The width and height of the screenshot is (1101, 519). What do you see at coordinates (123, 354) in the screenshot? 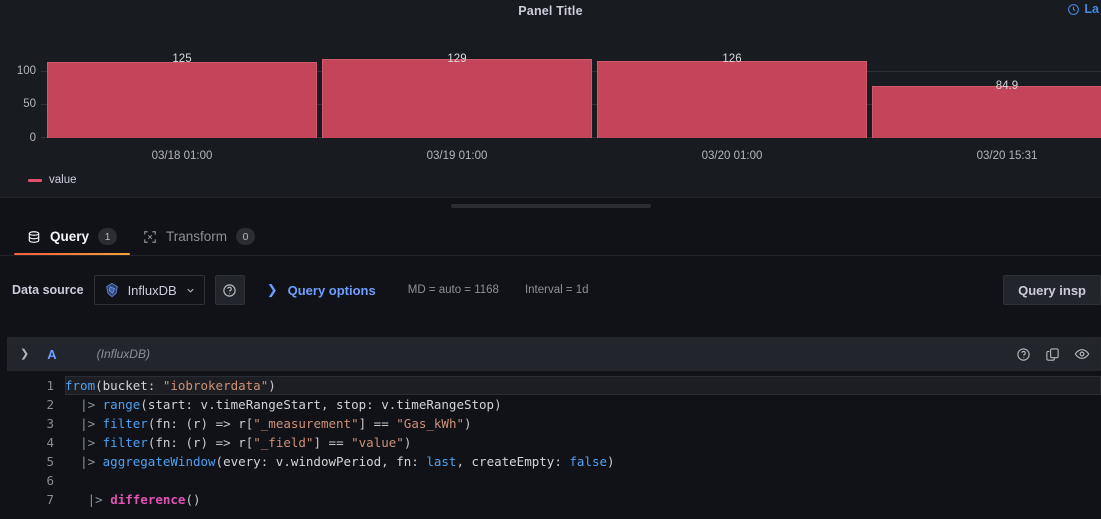
I see `query-datasource-name: (InfluxDB)` at bounding box center [123, 354].